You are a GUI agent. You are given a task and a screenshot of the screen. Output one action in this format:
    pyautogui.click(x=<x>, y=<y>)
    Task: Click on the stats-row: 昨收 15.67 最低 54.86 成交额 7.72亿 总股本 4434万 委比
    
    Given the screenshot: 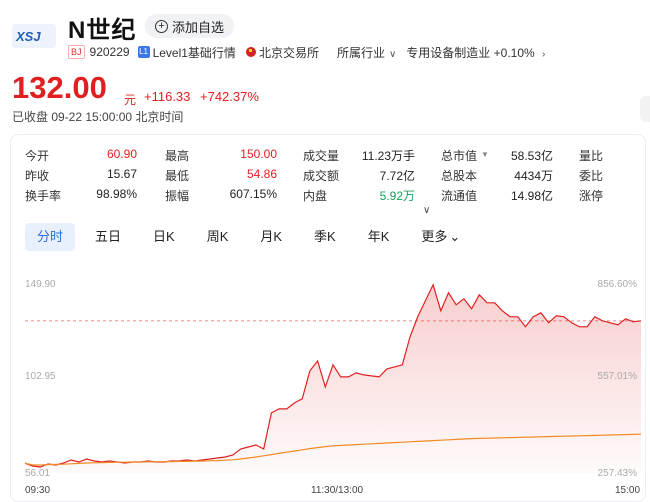 What is the action you would take?
    pyautogui.click(x=325, y=177)
    